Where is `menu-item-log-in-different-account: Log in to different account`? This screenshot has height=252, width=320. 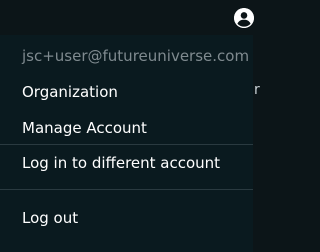 menu-item-log-in-different-account: Log in to different account is located at coordinates (126, 163).